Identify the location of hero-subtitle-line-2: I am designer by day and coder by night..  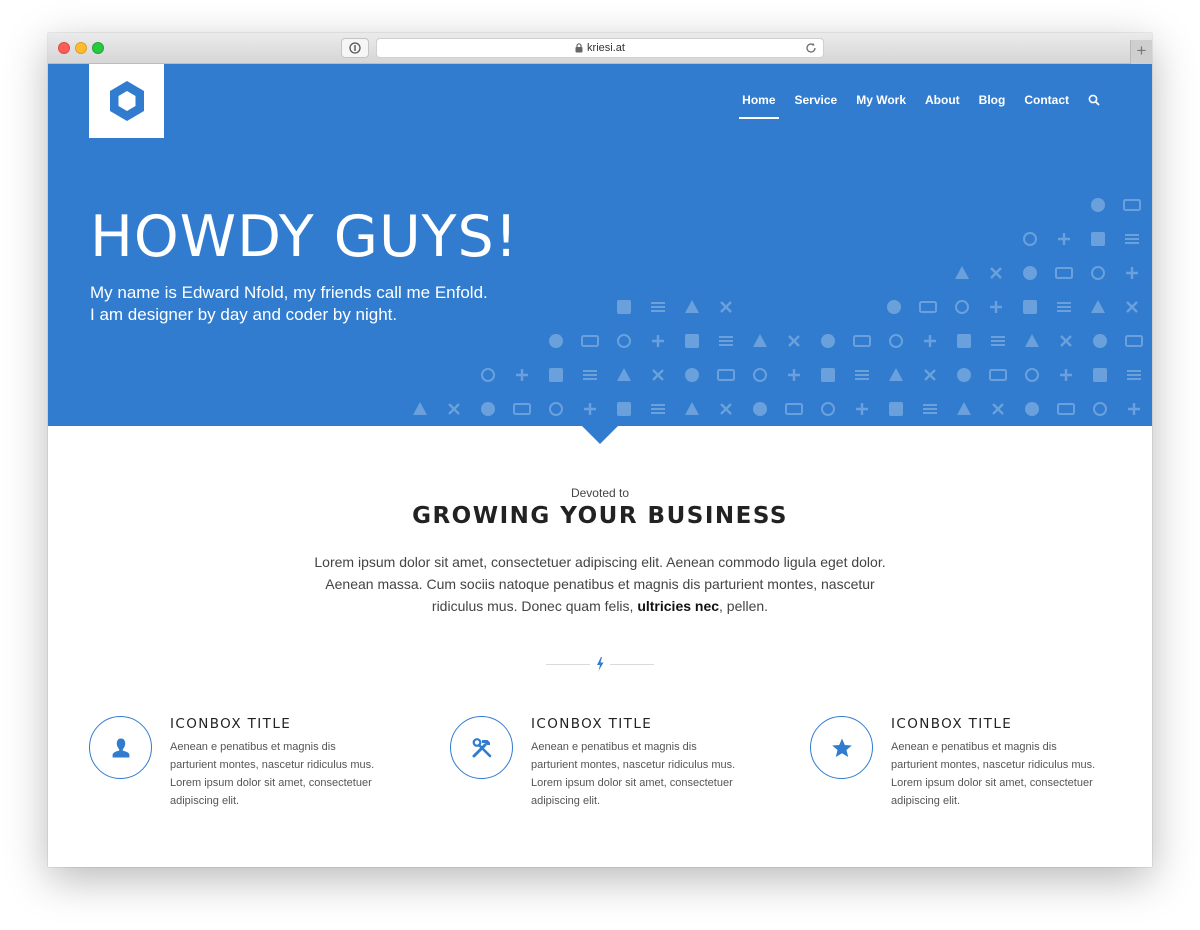
(244, 314).